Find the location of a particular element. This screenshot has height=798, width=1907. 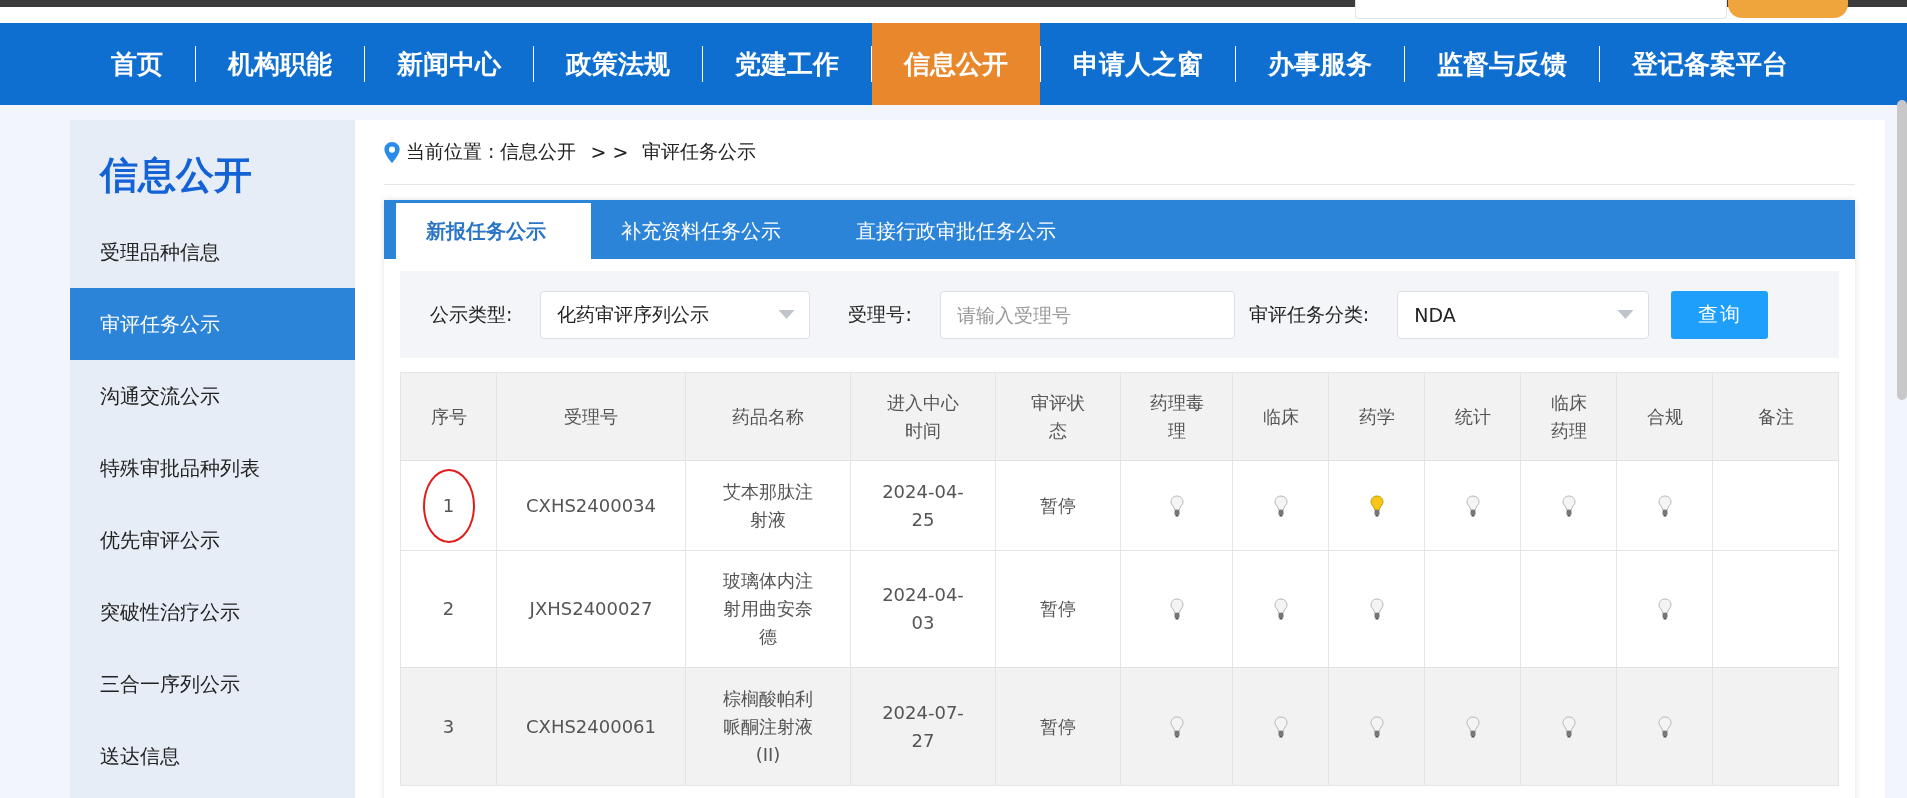

nav-item: 首页 is located at coordinates (137, 64).